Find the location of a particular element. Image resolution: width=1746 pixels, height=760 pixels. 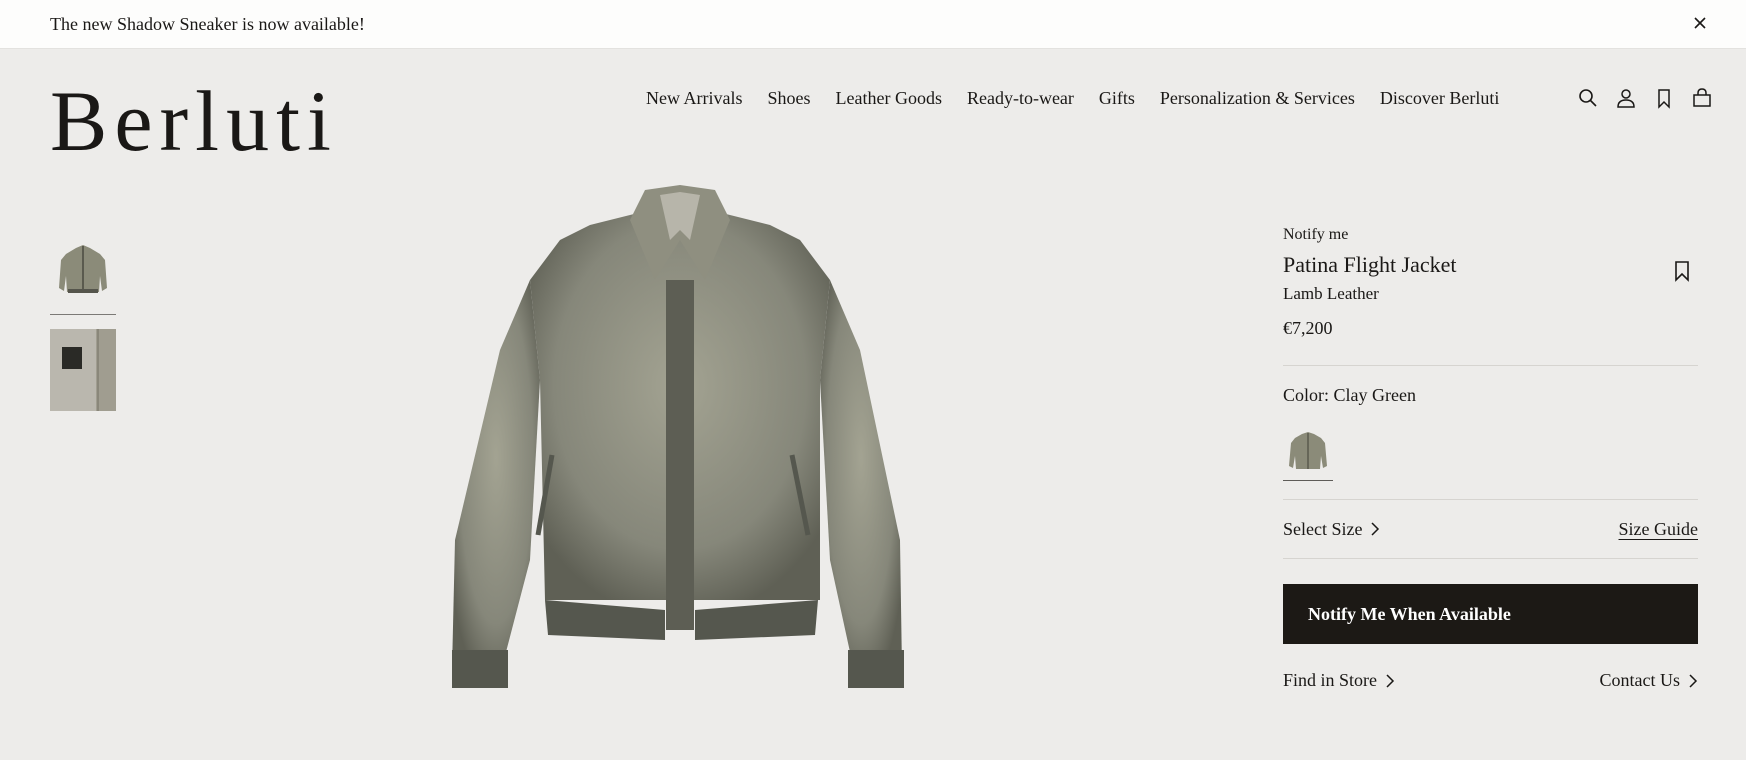

find-in-store-label: Find in Store is located at coordinates (1330, 680).